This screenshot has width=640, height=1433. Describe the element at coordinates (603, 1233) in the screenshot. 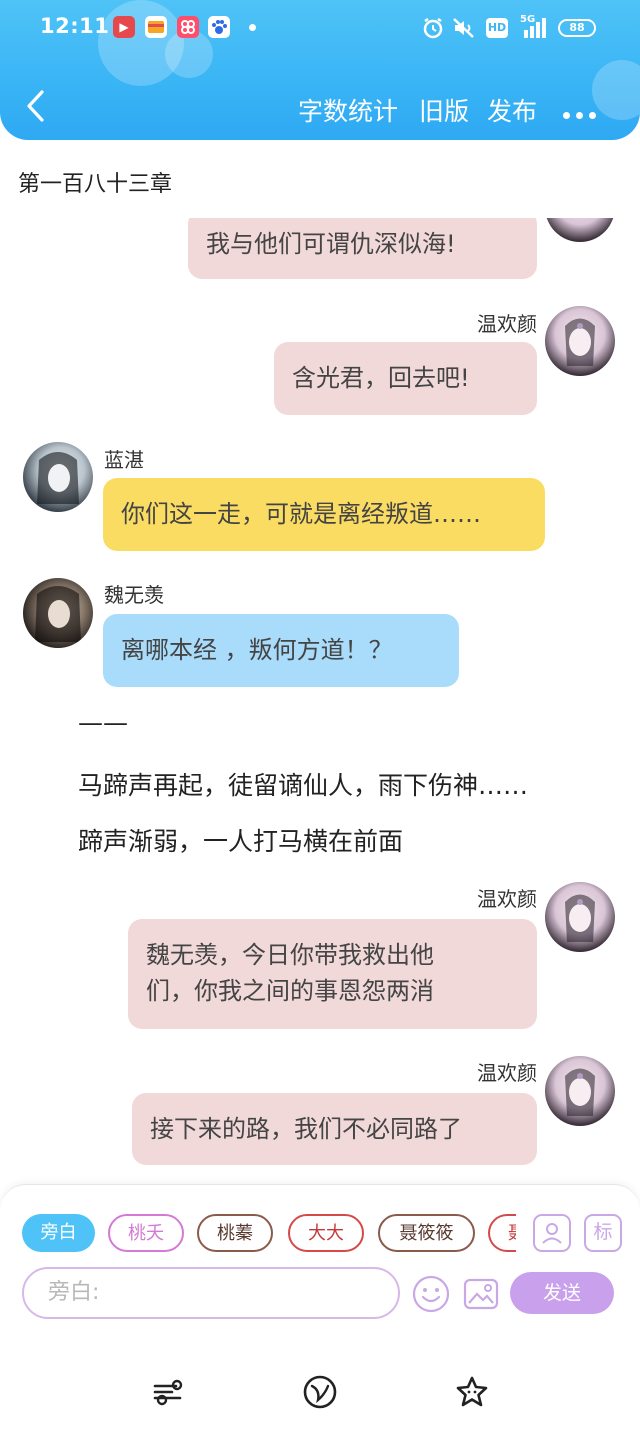

I see `tag-button: 标` at that location.